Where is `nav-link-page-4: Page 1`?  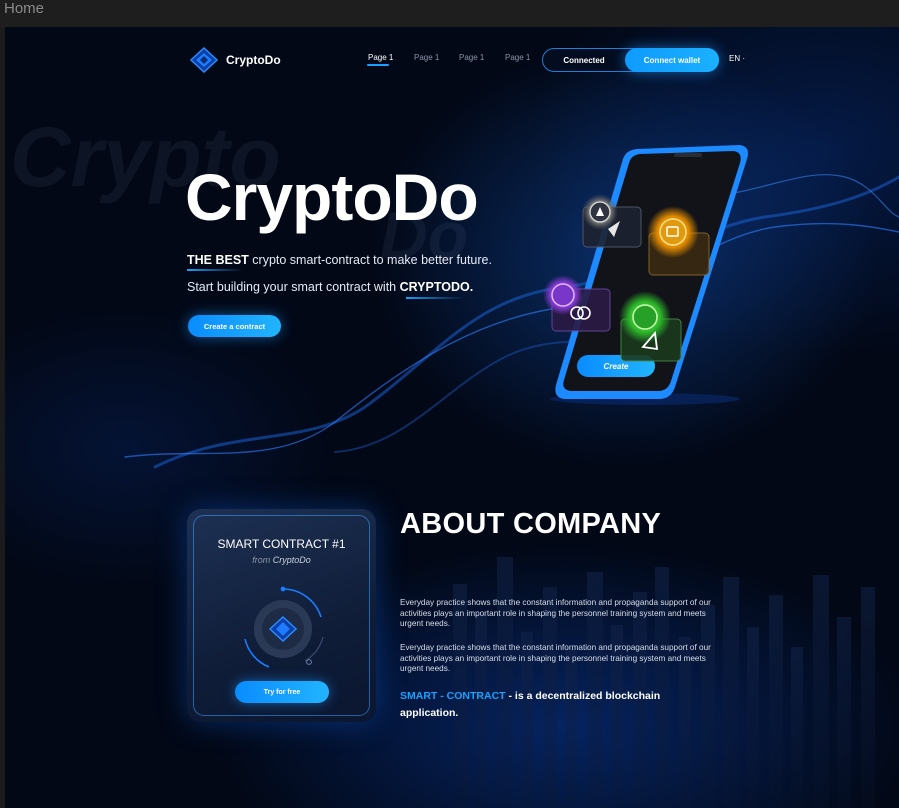
nav-link-page-4: Page 1 is located at coordinates (517, 57).